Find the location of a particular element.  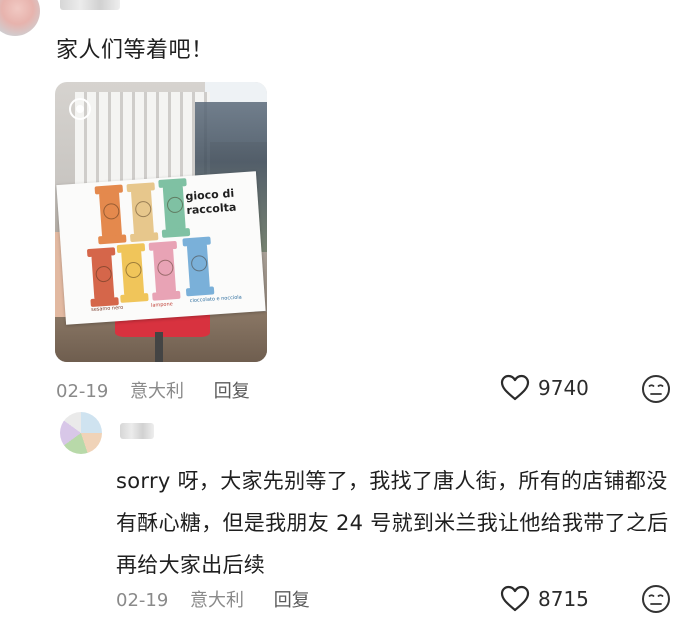

reply-meta: 02-19 意大利 回复 is located at coordinates (213, 599).